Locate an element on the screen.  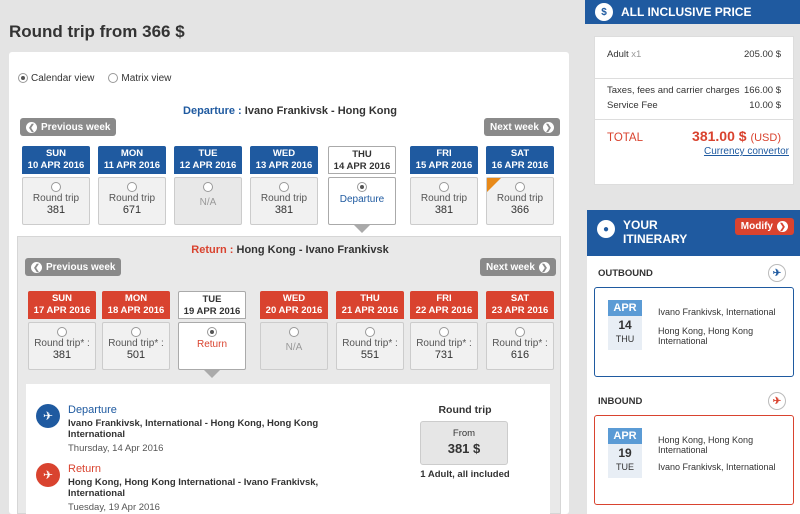
next-week-label: Next week is located at coordinates (510, 267).